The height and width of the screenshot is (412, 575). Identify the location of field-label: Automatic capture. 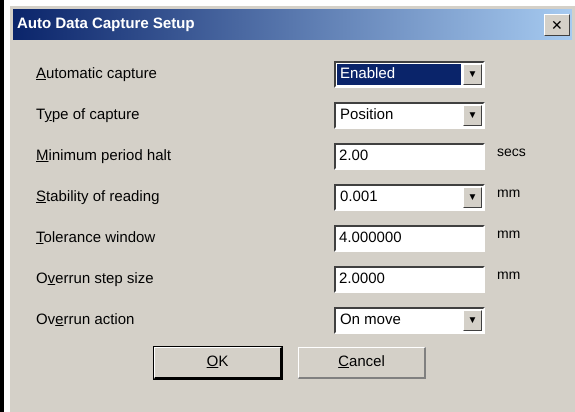
(97, 74).